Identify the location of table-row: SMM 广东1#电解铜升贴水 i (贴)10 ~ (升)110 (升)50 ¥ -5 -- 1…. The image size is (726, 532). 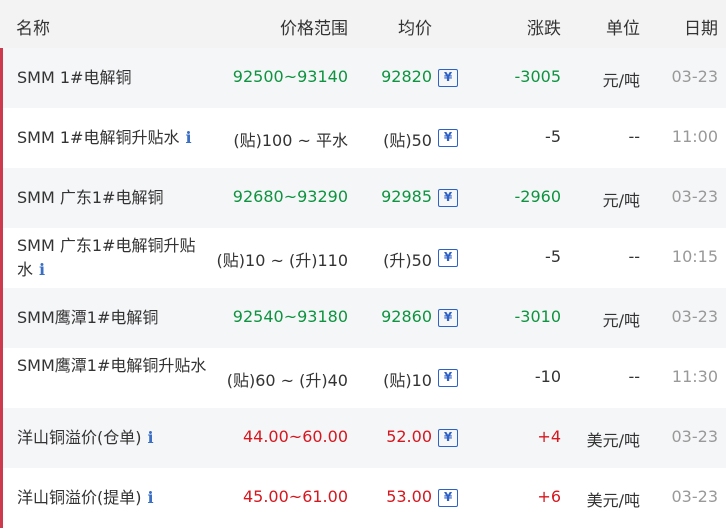
(363, 258).